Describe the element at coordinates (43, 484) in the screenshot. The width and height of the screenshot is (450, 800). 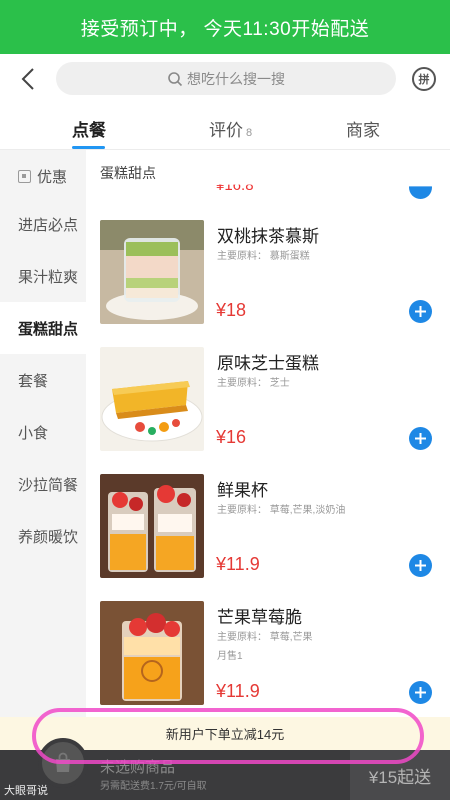
I see `sidebar-item-salads: 沙拉简餐` at that location.